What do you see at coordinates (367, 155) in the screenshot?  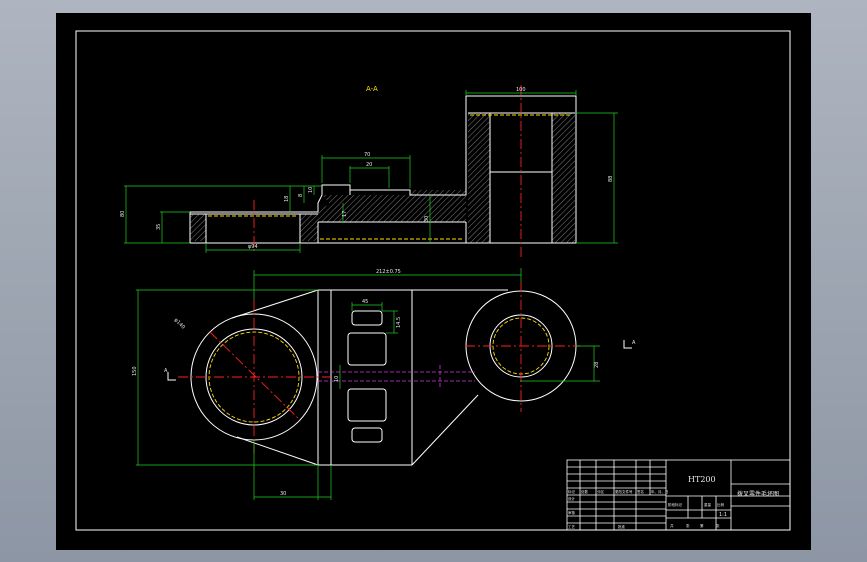 I see `dim-boss-width: 70` at bounding box center [367, 155].